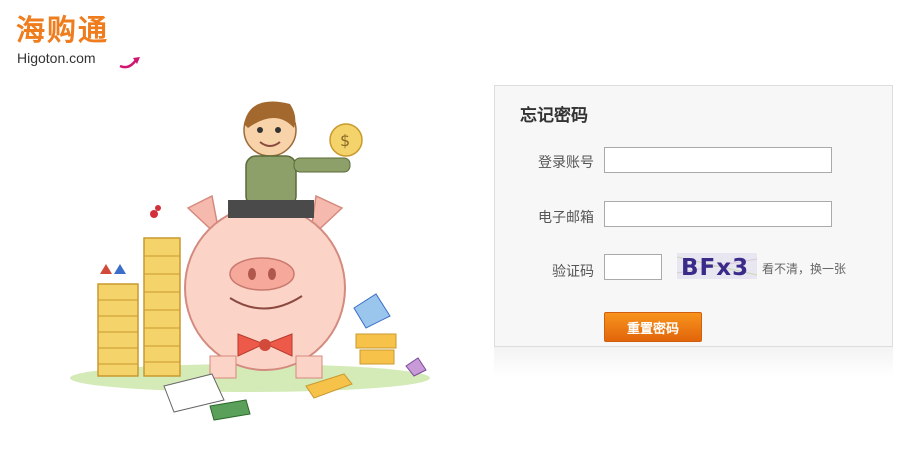  I want to click on captcha-image: BFx3, so click(717, 266).